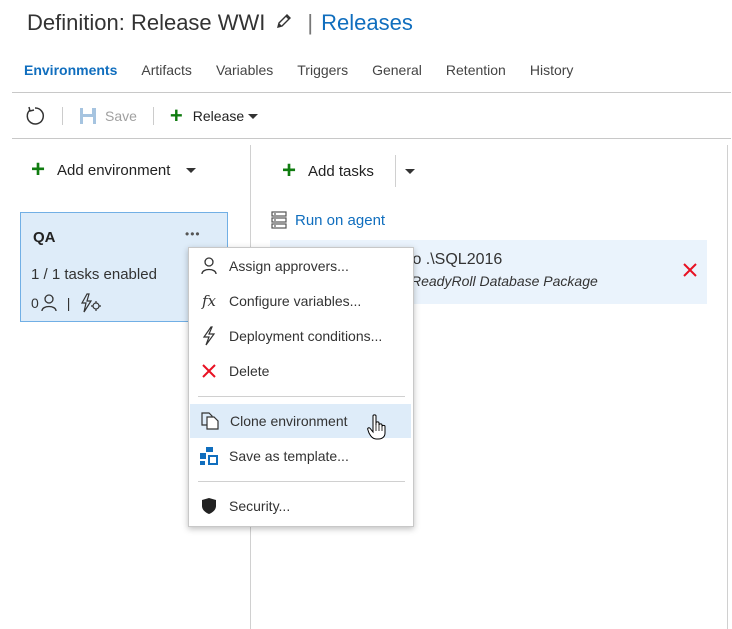 The image size is (732, 629). What do you see at coordinates (552, 70) in the screenshot?
I see `tab-history: History` at bounding box center [552, 70].